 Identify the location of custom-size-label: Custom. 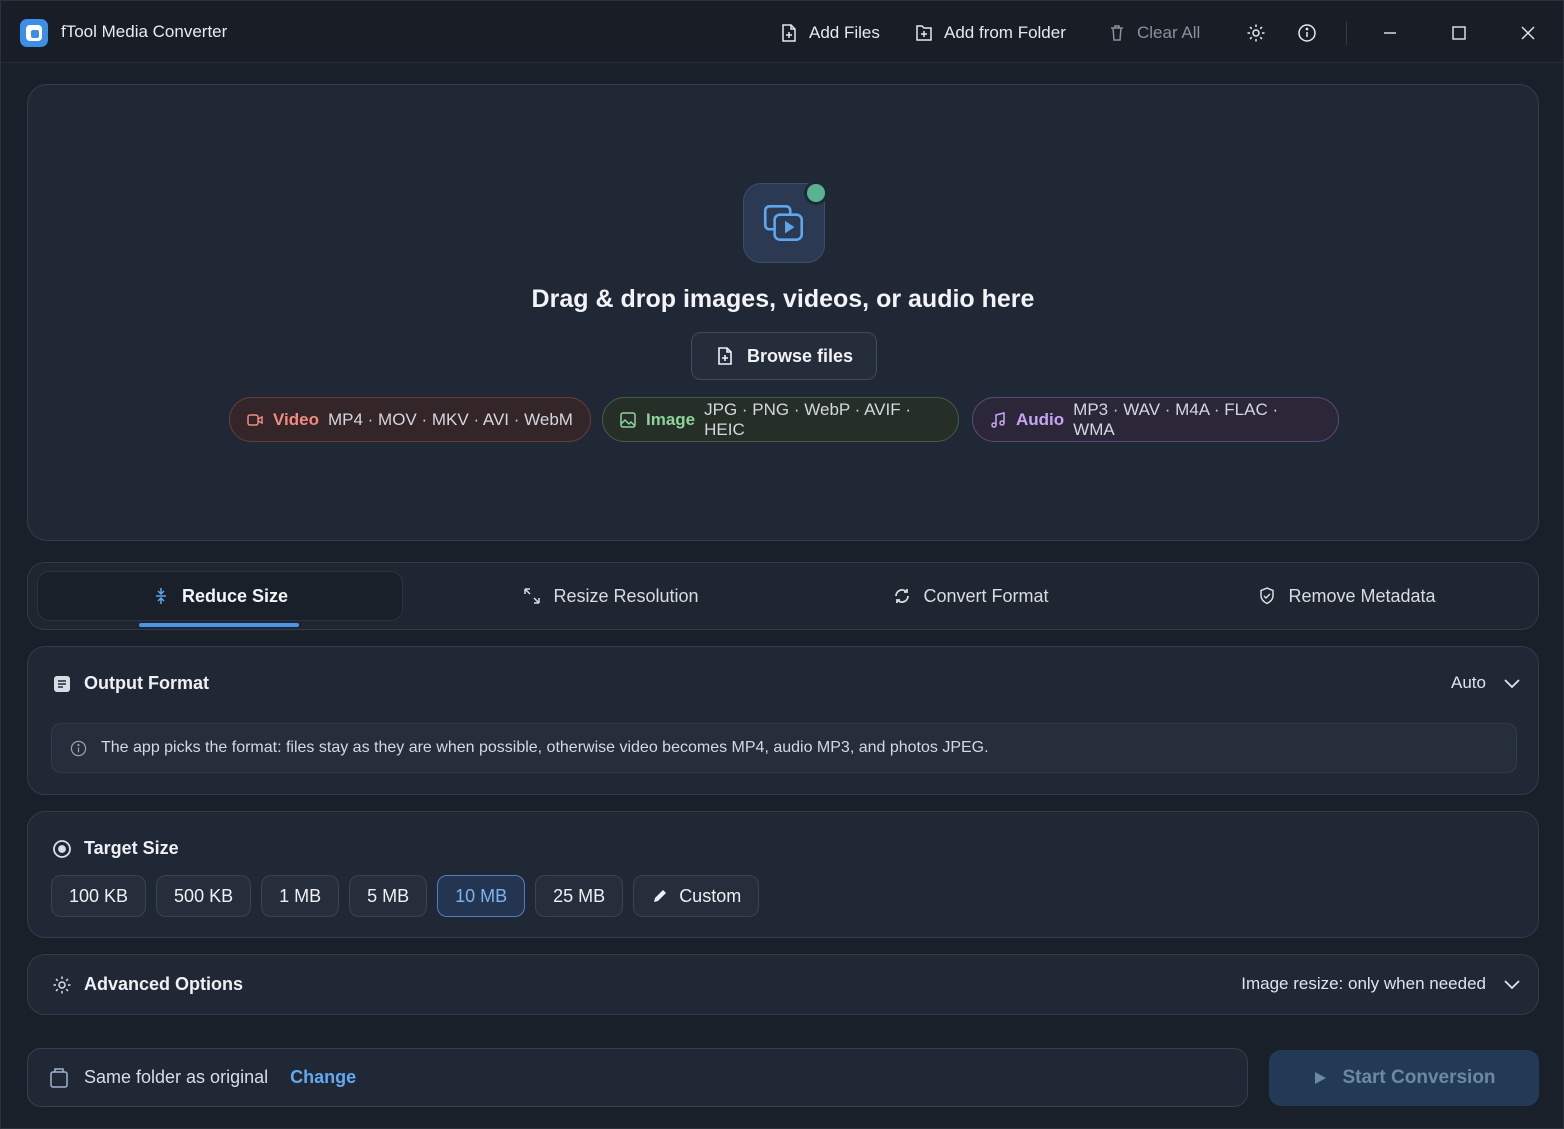
(710, 895).